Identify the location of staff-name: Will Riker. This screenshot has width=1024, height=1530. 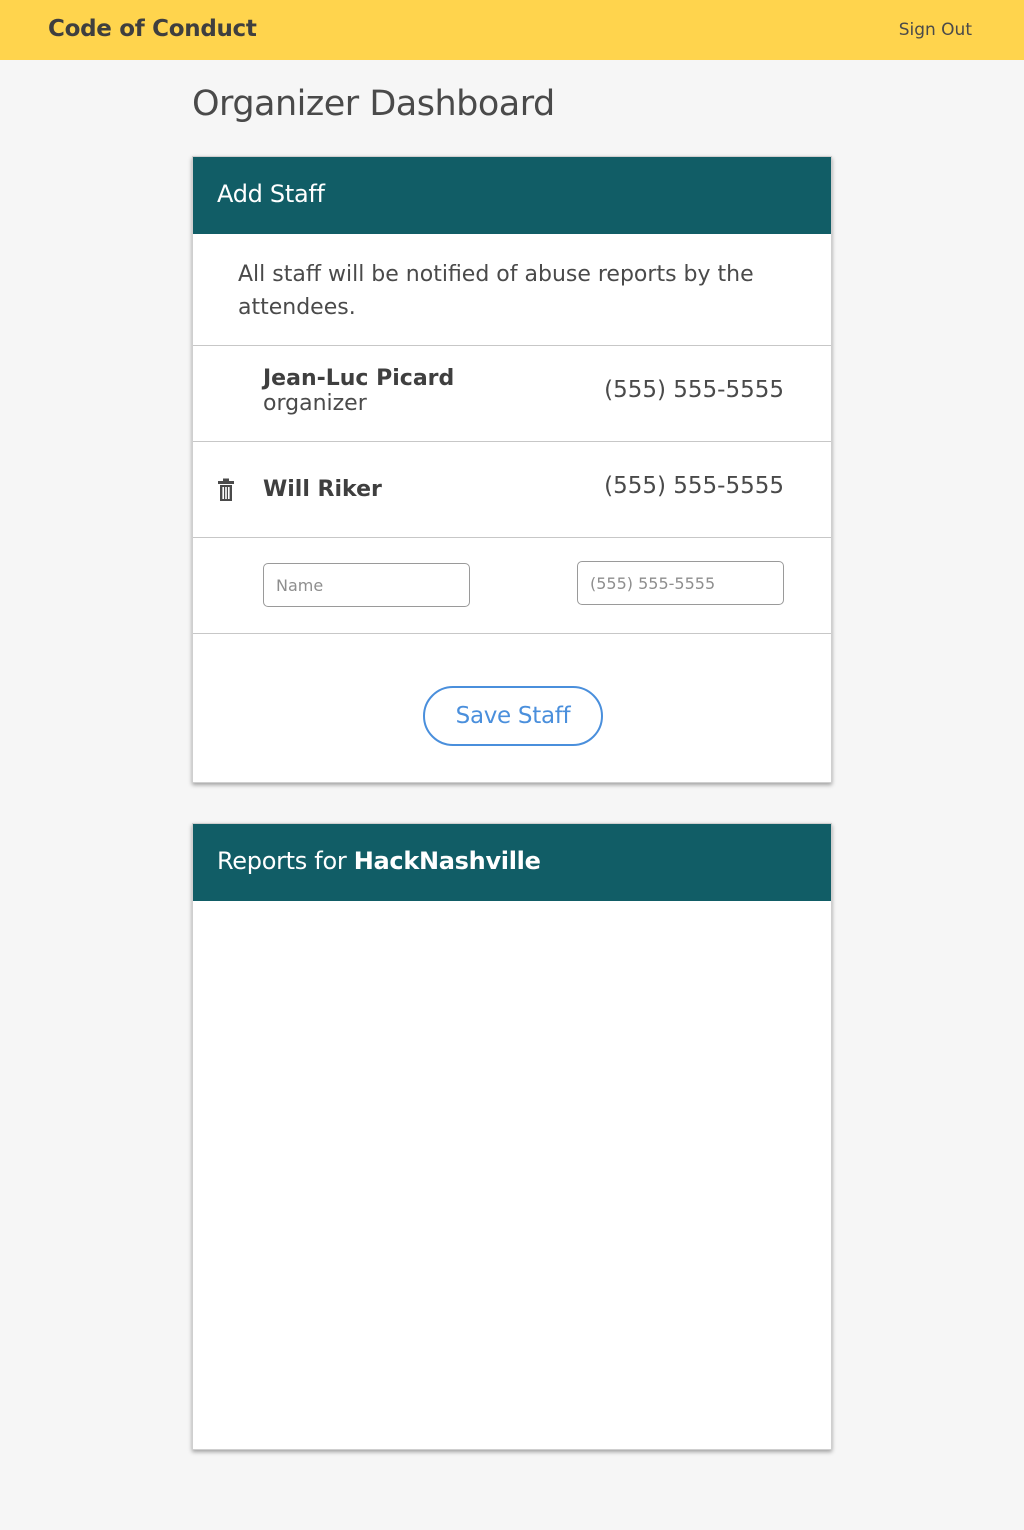
(322, 489).